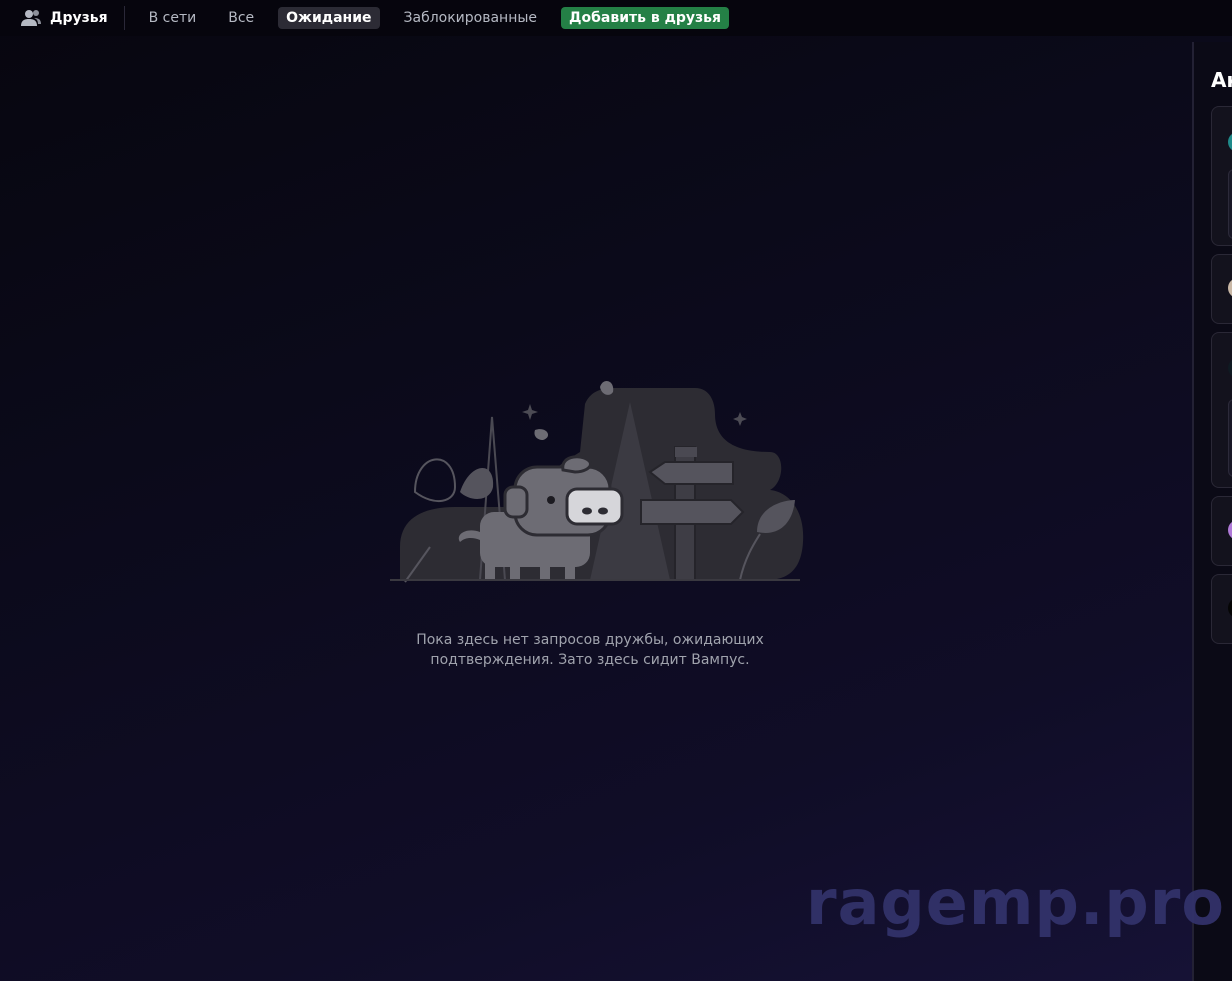 Image resolution: width=1232 pixels, height=981 pixels. I want to click on active-now-panel: Ак, so click(1212, 511).